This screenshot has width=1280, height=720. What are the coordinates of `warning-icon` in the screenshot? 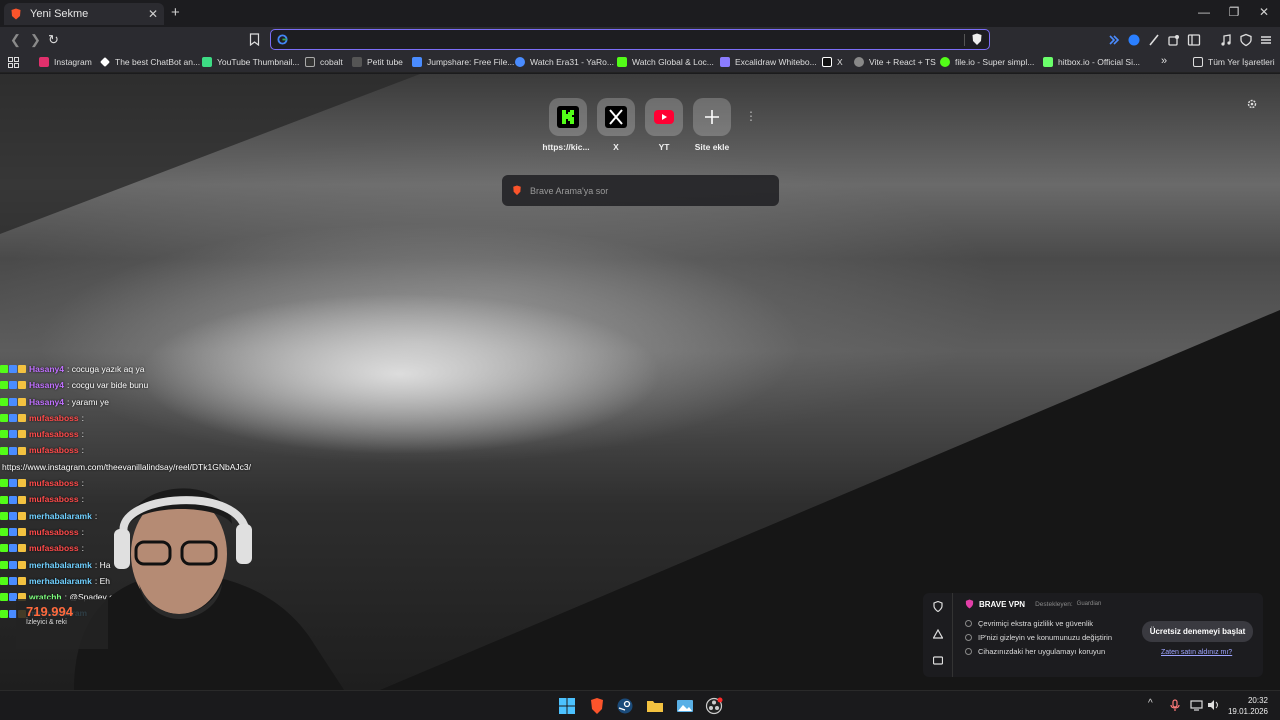 It's located at (938, 634).